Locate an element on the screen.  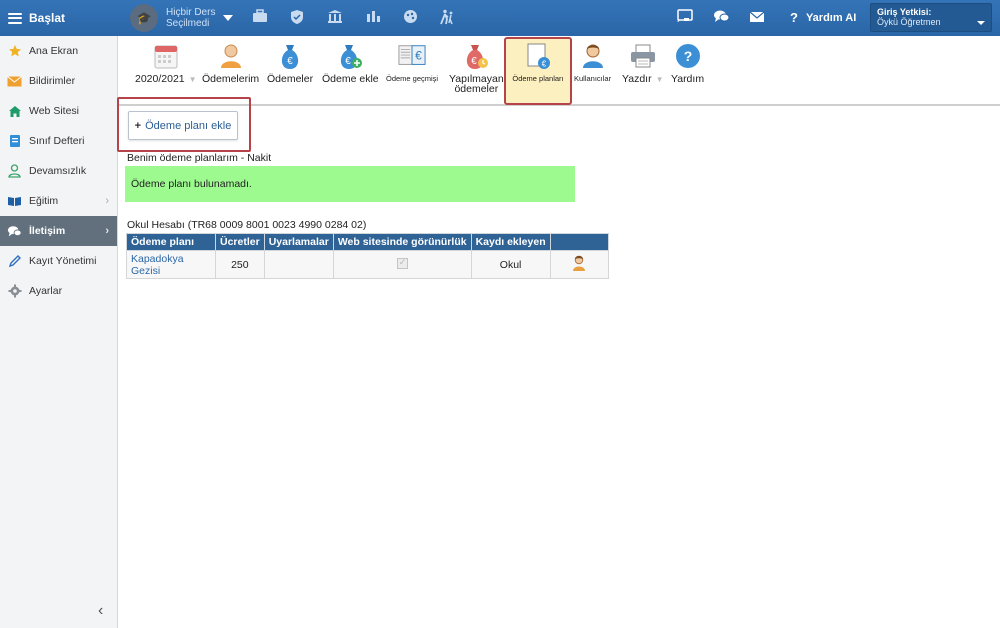
tool-odeme-ekle: € Ödeme ekle is located at coordinates (350, 63).